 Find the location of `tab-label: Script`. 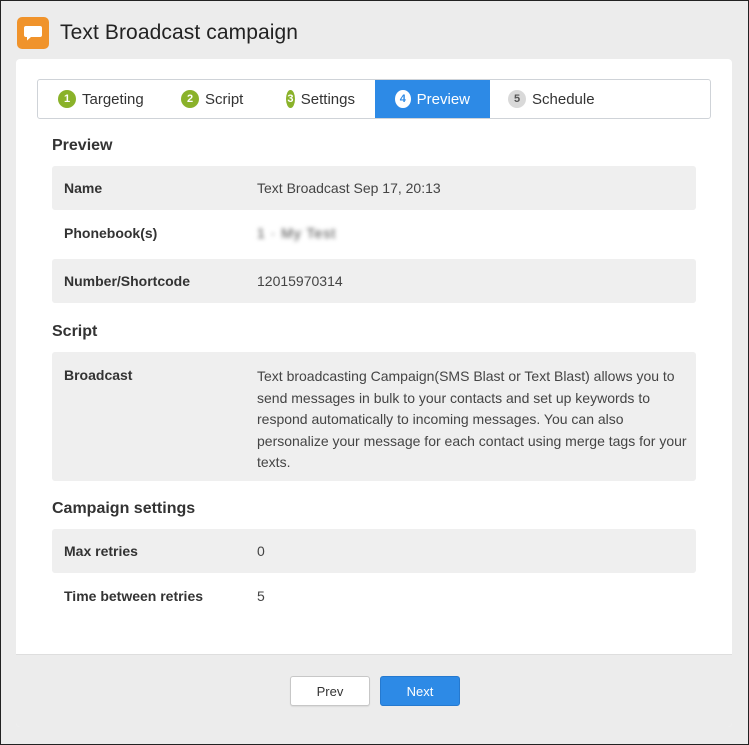

tab-label: Script is located at coordinates (224, 99).